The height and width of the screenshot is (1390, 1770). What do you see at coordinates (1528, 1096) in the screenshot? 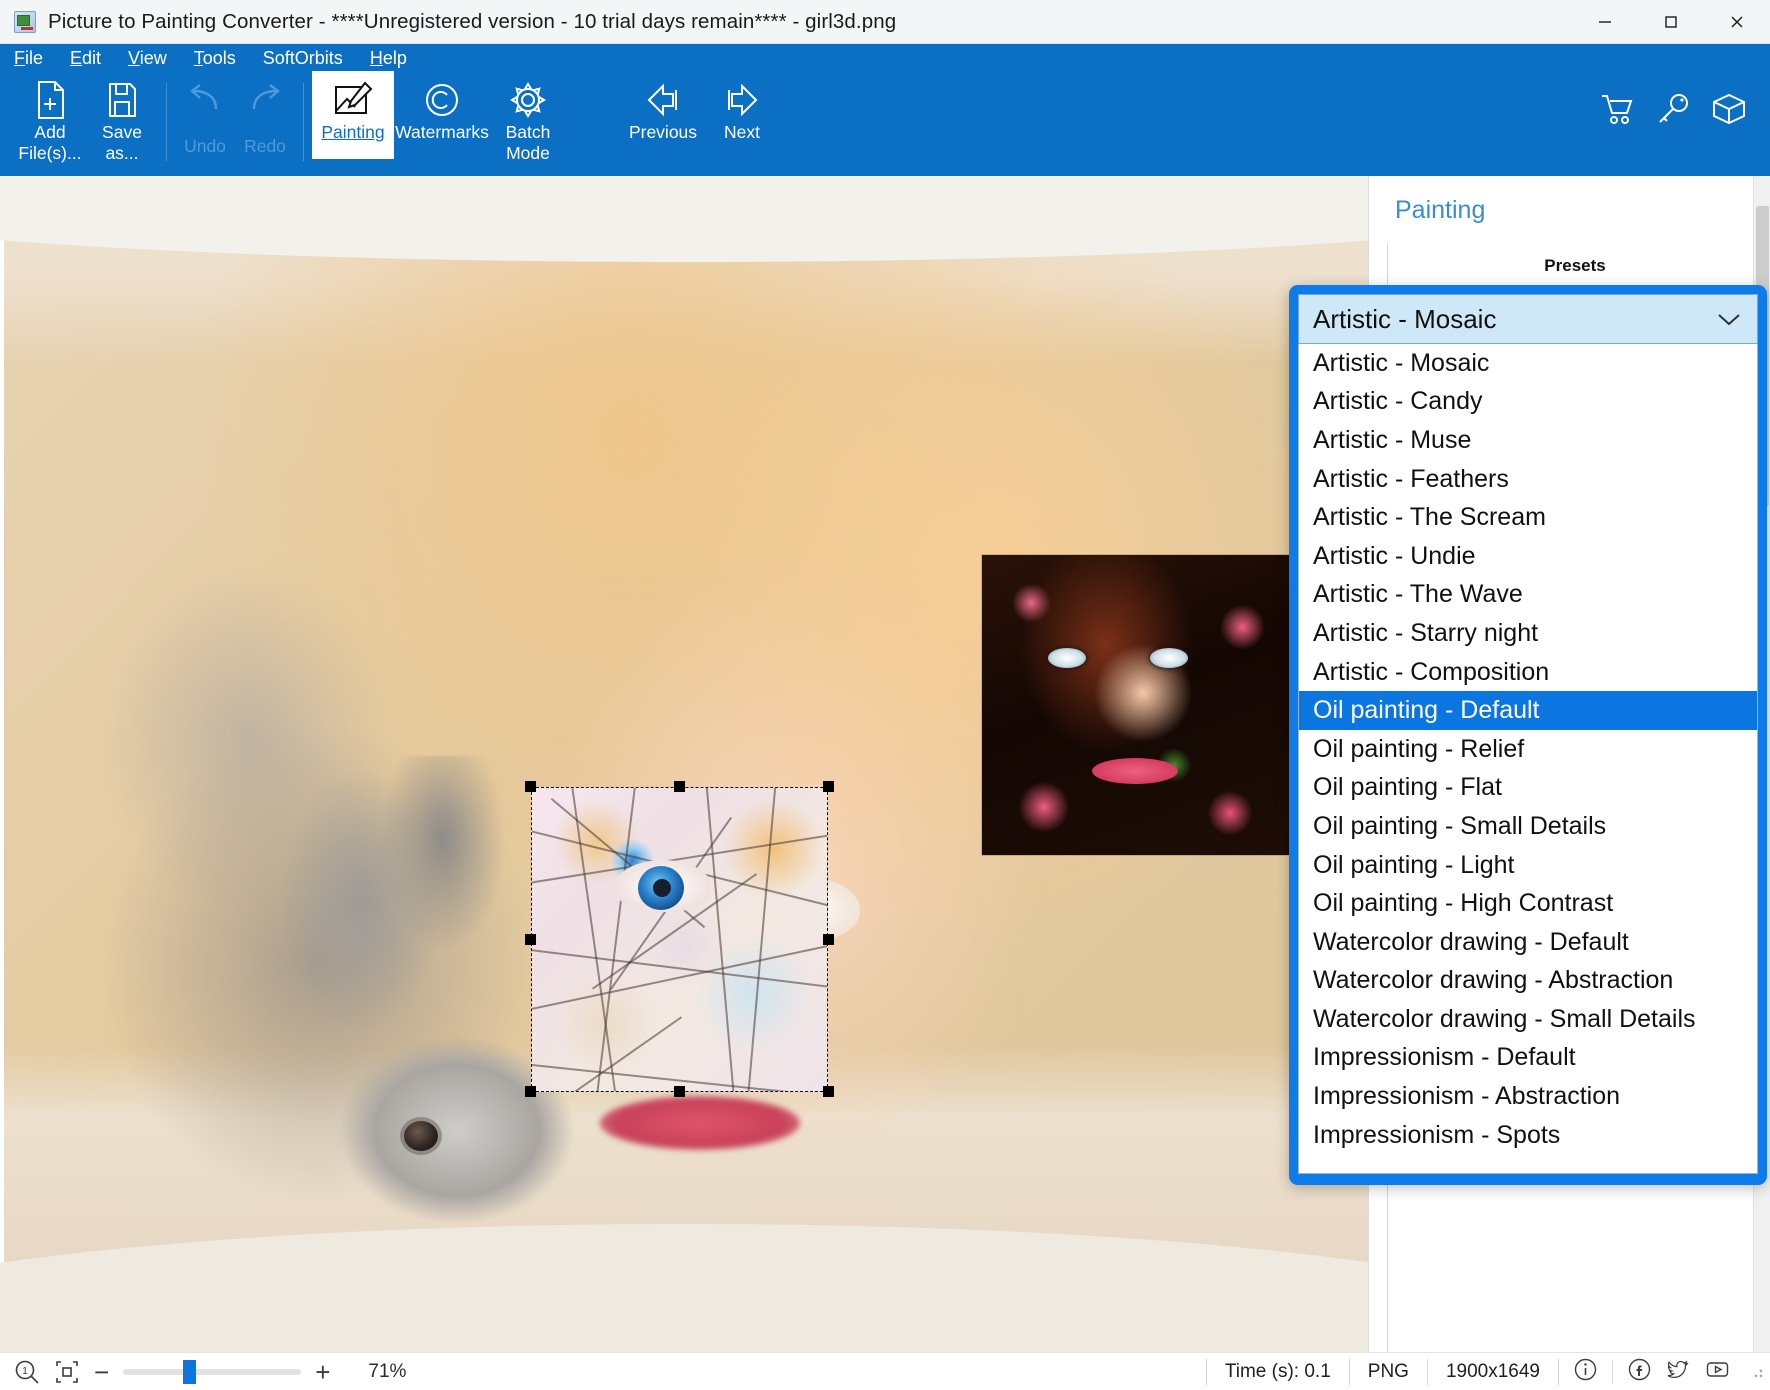
I see `preset-option-19: Impressionism - Abstraction` at bounding box center [1528, 1096].